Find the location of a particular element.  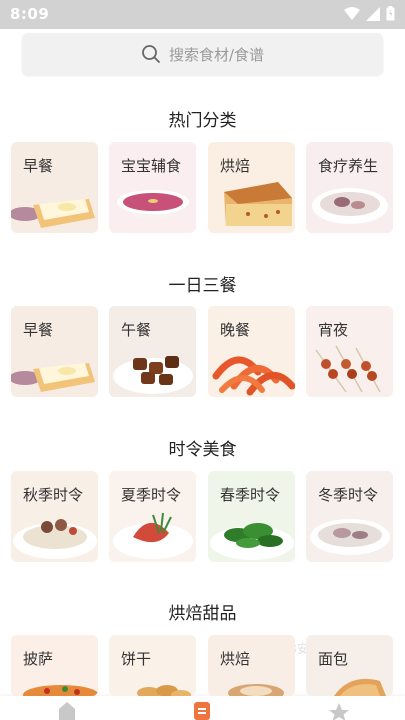

bottom-nav is located at coordinates (202, 708).